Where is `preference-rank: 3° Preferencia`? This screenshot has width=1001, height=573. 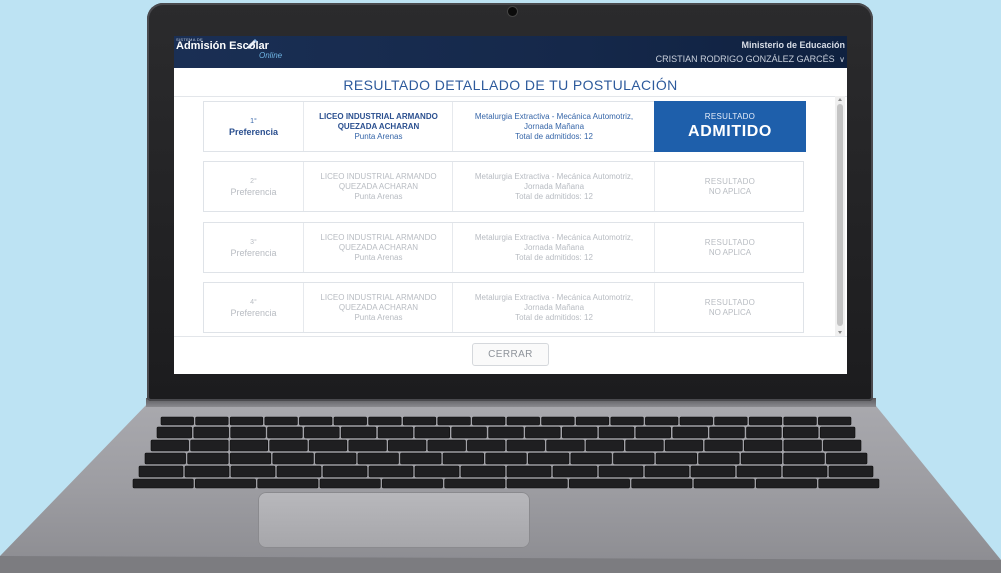 preference-rank: 3° Preferencia is located at coordinates (253, 247).